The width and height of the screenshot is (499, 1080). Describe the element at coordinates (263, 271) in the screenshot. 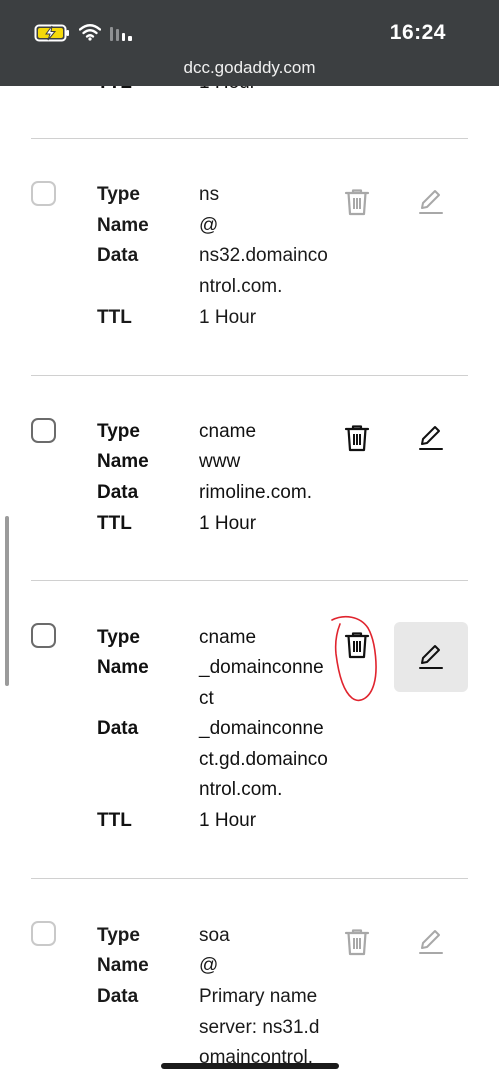

I see `data-value: ns32.domaincontrol.com.` at that location.